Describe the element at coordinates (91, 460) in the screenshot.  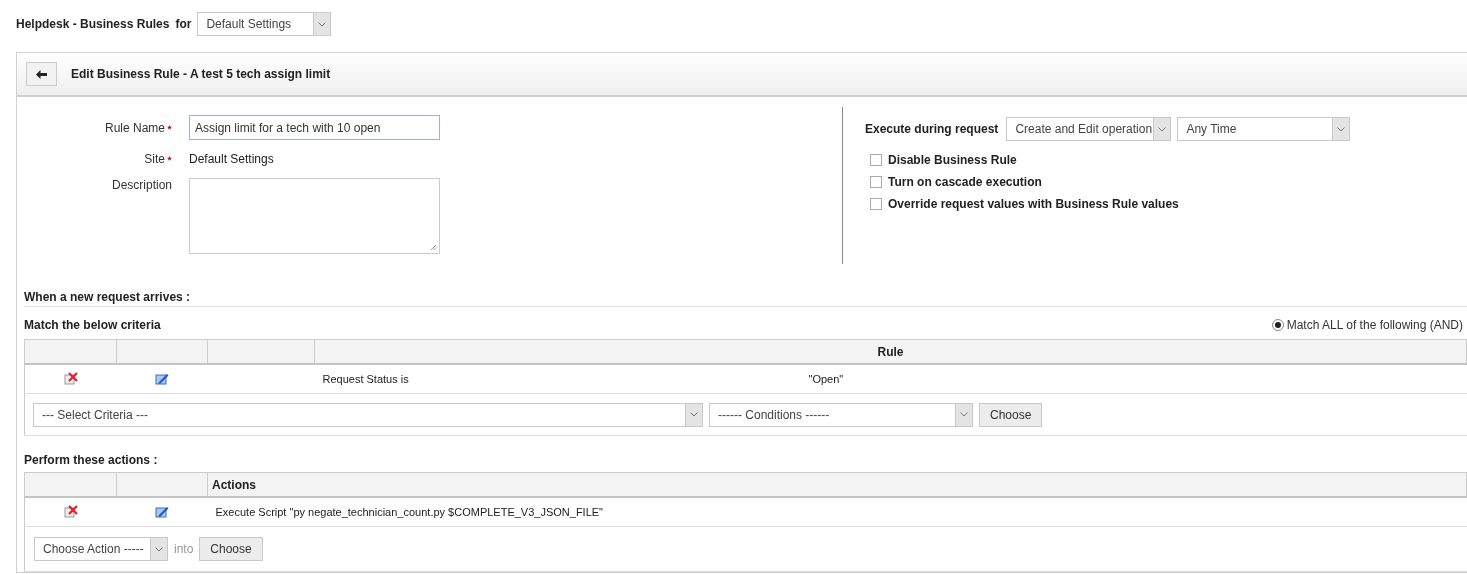
I see `section-heading: Perform these actions :` at that location.